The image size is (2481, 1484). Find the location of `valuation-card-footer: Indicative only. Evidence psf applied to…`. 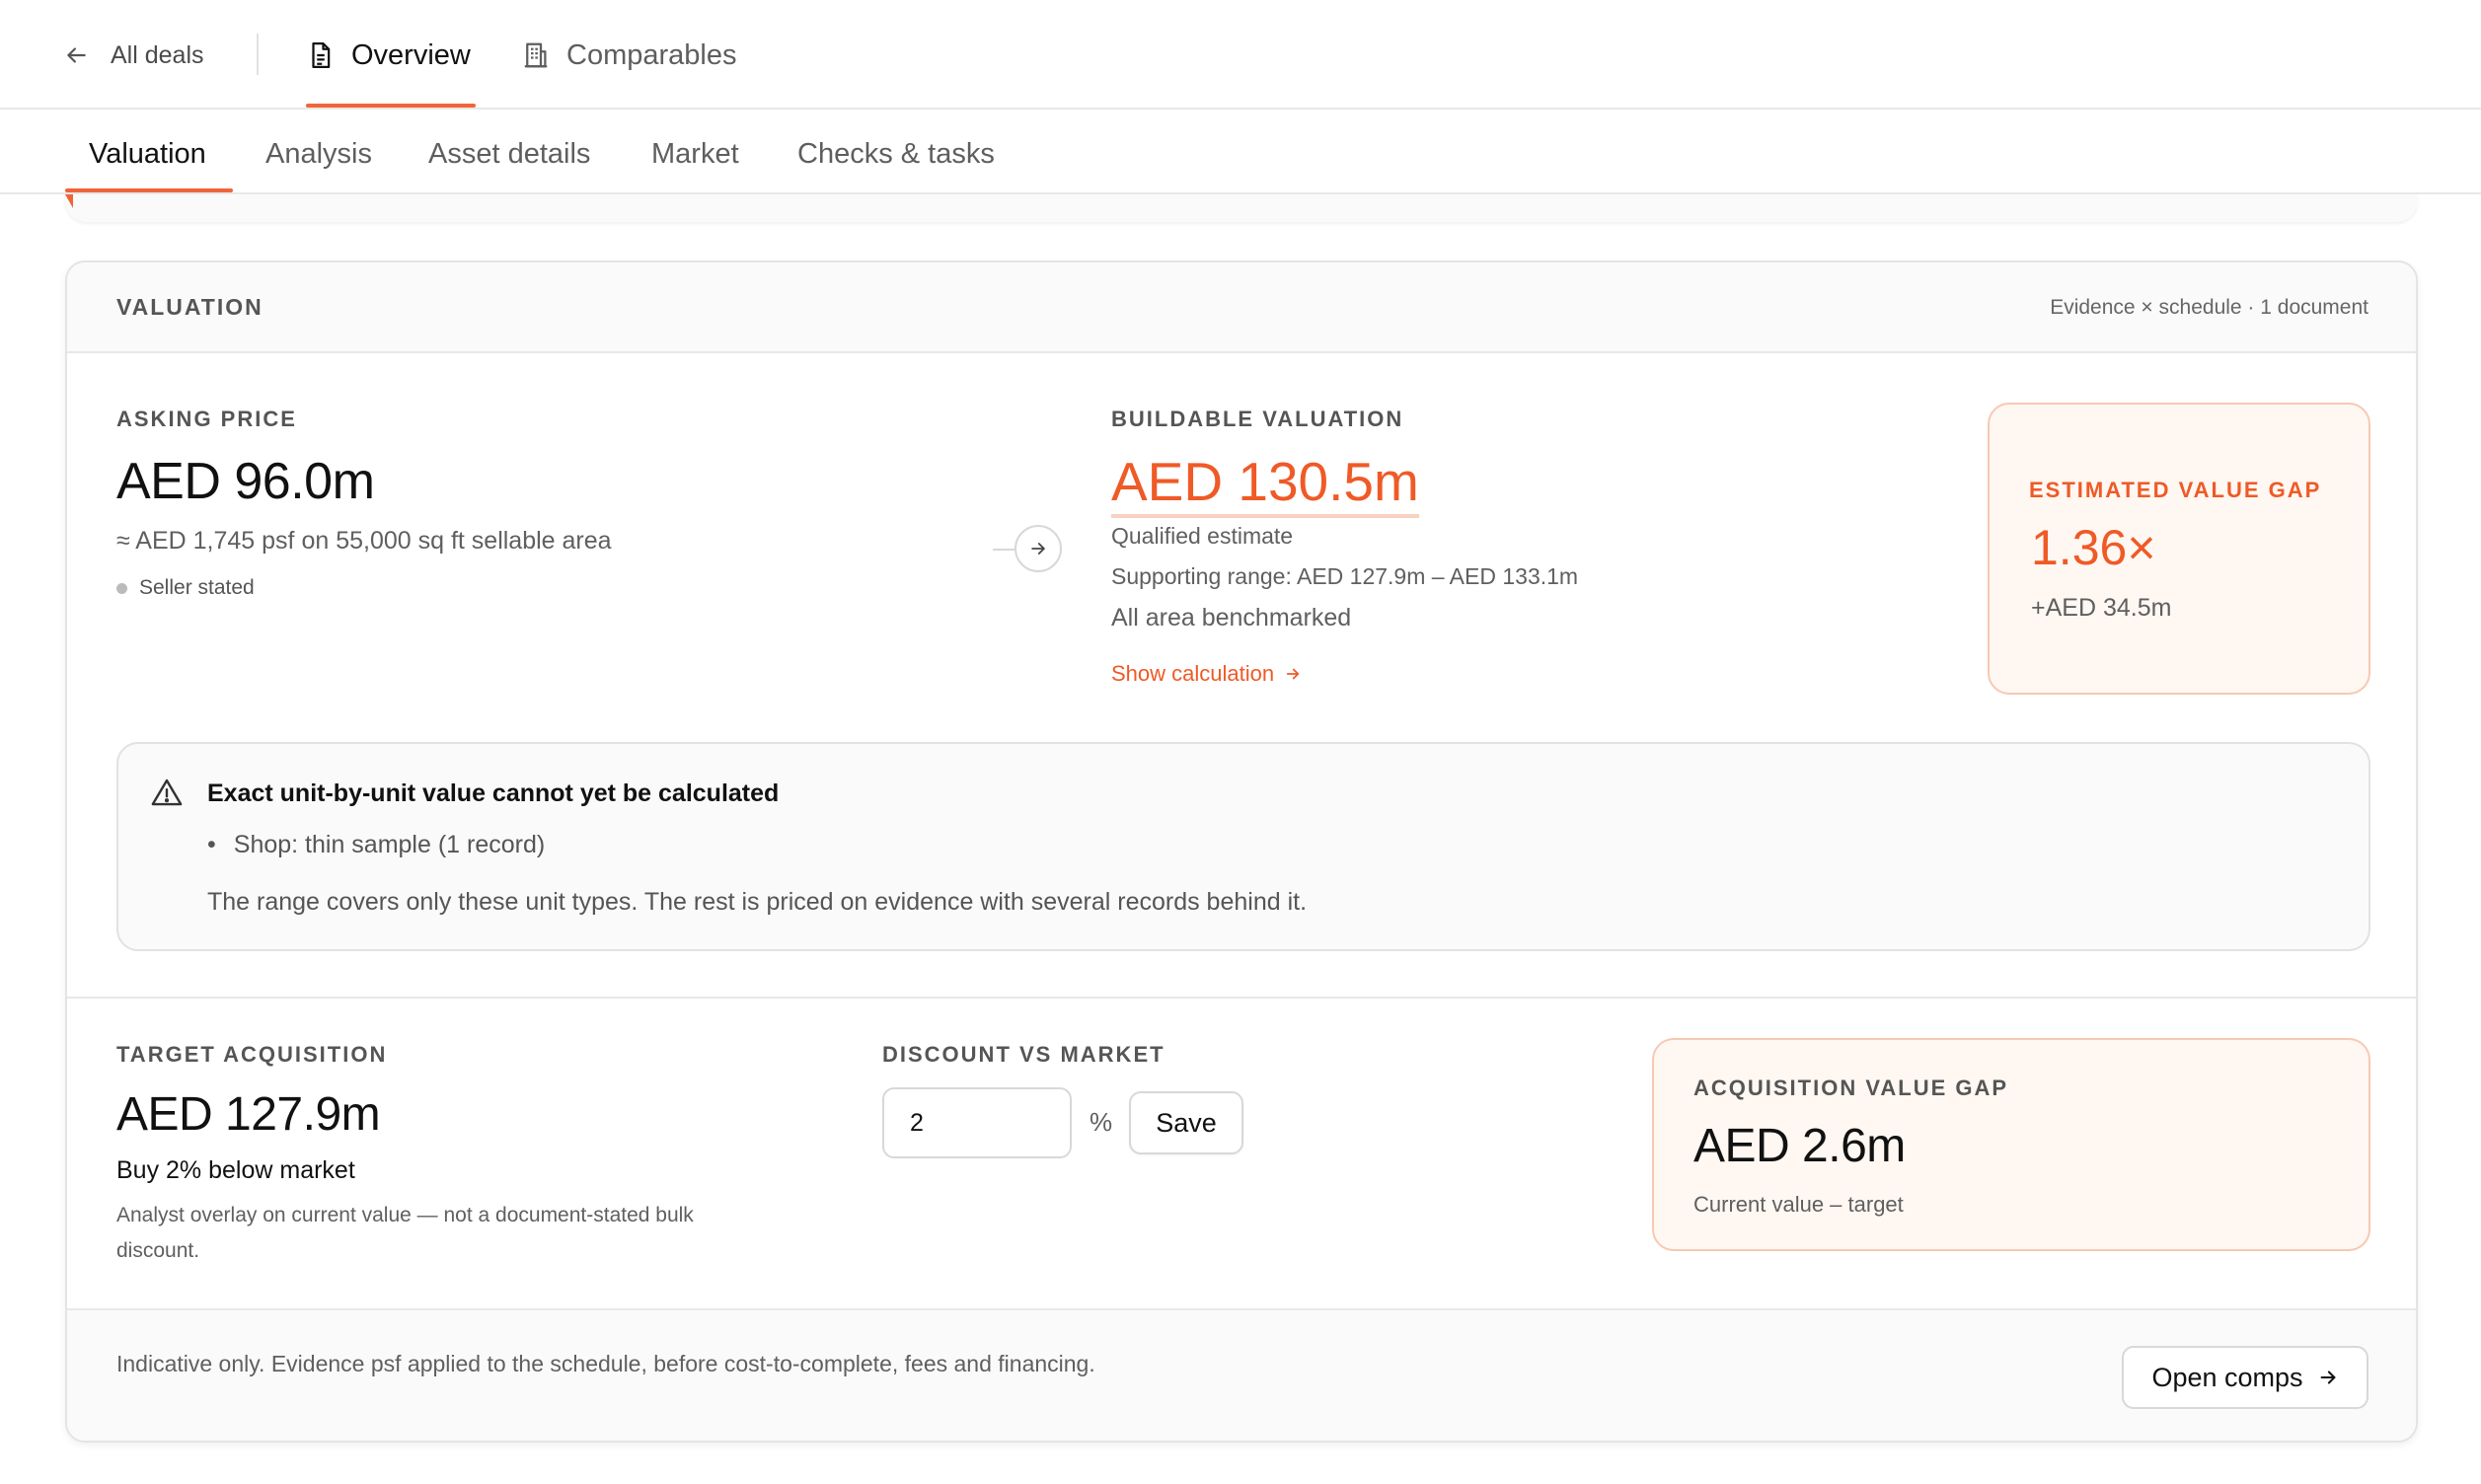

valuation-card-footer: Indicative only. Evidence psf applied to… is located at coordinates (1241, 1374).